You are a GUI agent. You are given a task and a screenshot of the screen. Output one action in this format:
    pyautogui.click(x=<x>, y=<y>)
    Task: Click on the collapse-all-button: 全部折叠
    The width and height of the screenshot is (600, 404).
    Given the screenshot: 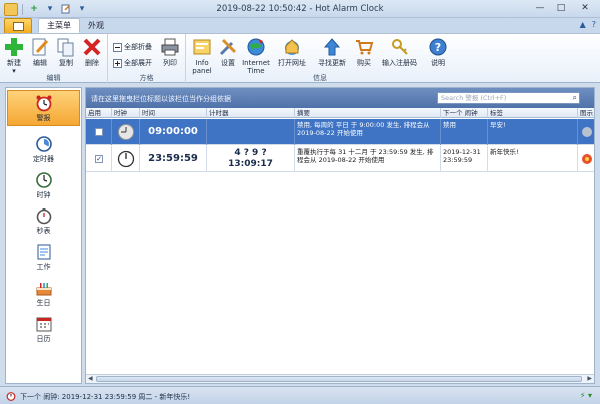 What is the action you would take?
    pyautogui.click(x=132, y=47)
    